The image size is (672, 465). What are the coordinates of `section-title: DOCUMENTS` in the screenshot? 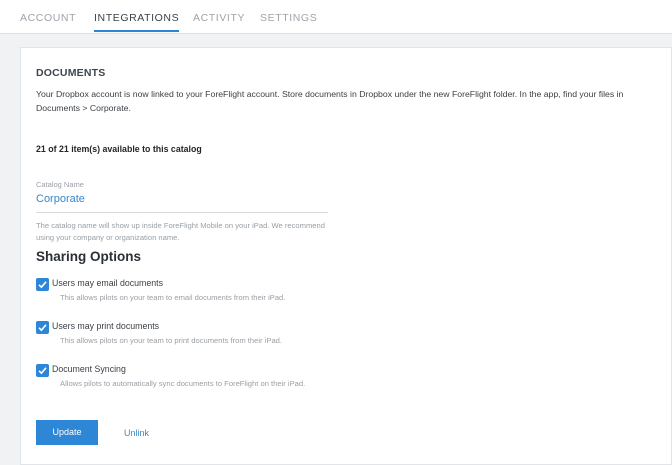 It's located at (71, 73).